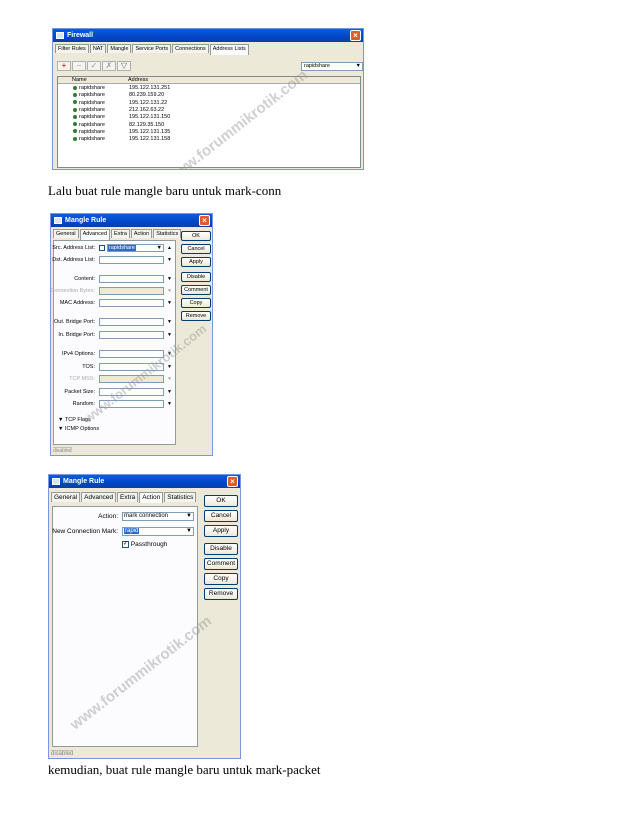 This screenshot has width=638, height=826. I want to click on ipv4-options-label: IPv4 Options:, so click(78, 354).